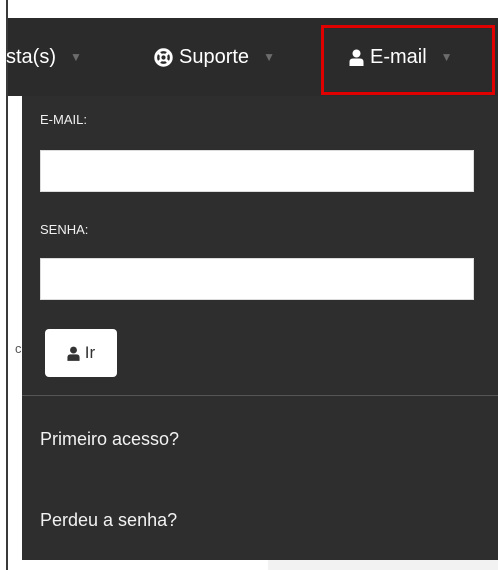 This screenshot has height=570, width=498. What do you see at coordinates (260, 395) in the screenshot?
I see `divider` at bounding box center [260, 395].